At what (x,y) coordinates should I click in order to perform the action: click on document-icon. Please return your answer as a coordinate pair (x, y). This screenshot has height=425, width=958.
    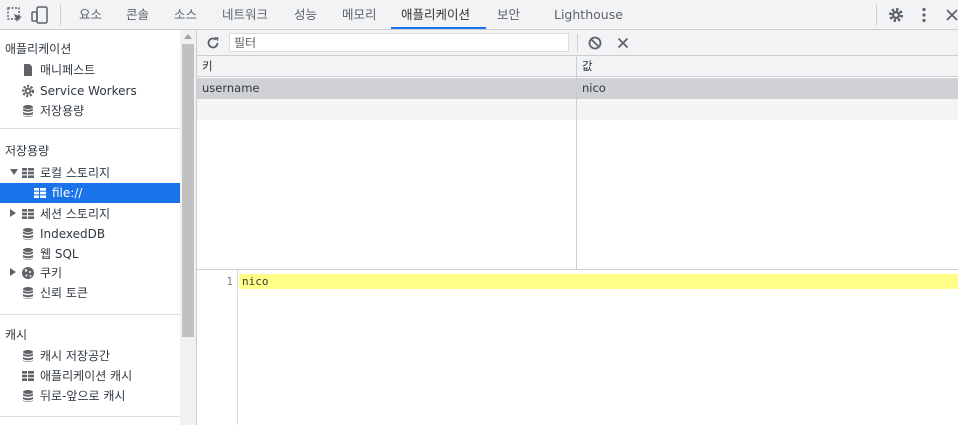
    Looking at the image, I should click on (28, 70).